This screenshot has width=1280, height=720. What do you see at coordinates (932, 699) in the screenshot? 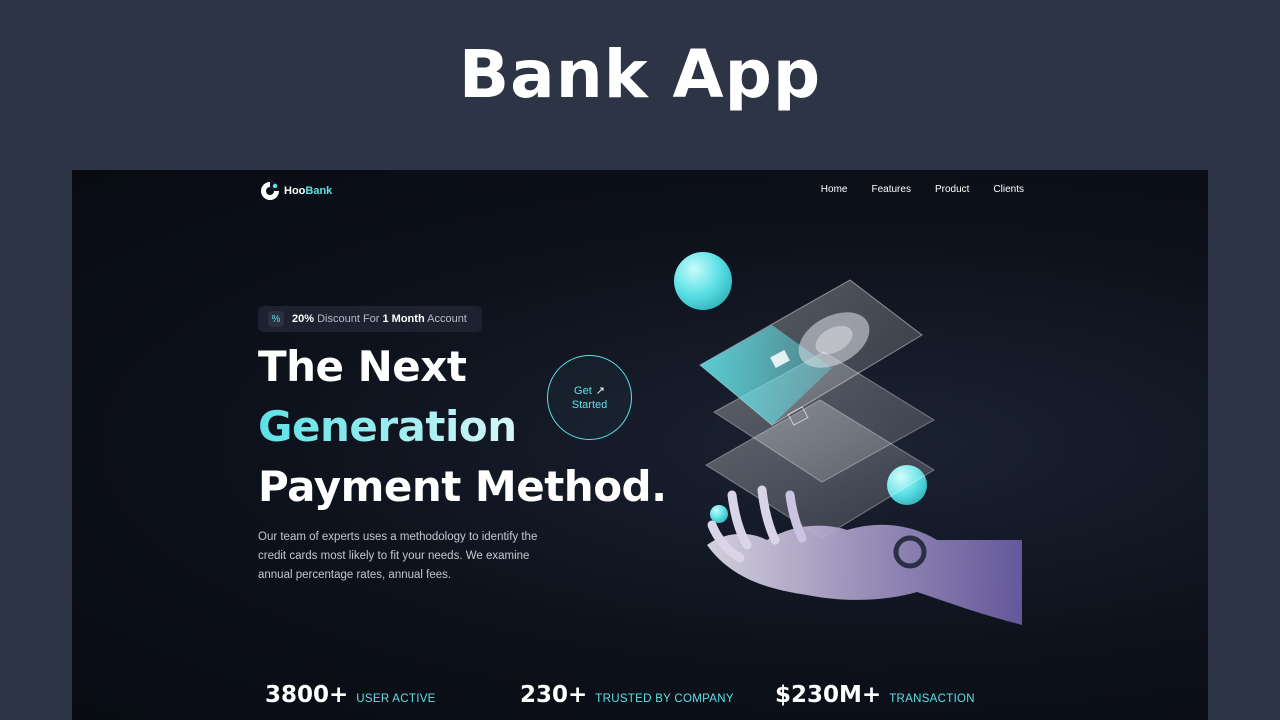
I see `stat-label: TRANSACTION` at bounding box center [932, 699].